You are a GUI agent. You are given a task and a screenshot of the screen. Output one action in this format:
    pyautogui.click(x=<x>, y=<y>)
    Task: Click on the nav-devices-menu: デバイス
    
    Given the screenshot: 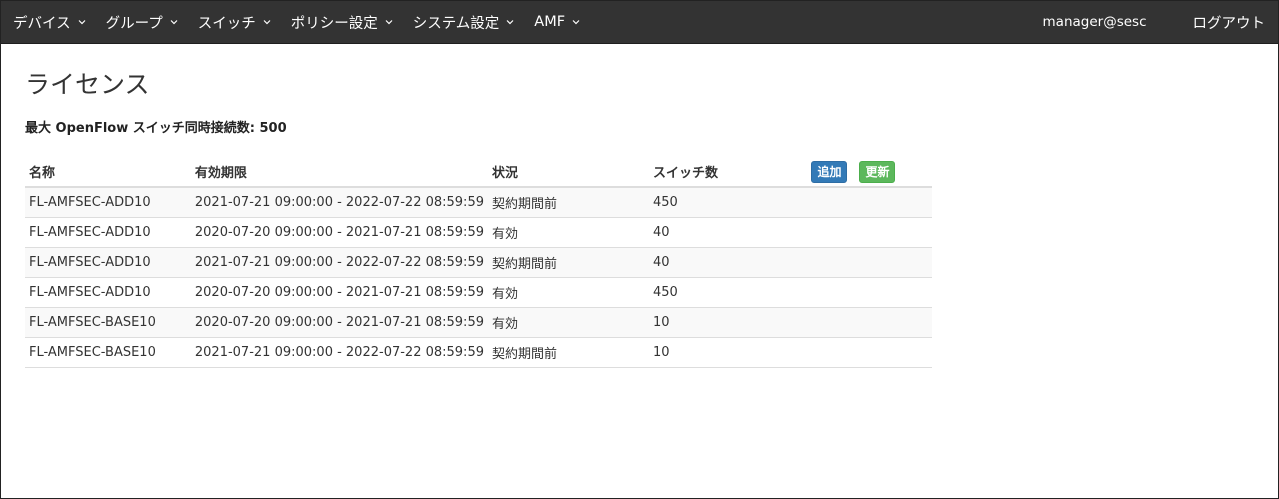 What is the action you would take?
    pyautogui.click(x=49, y=22)
    